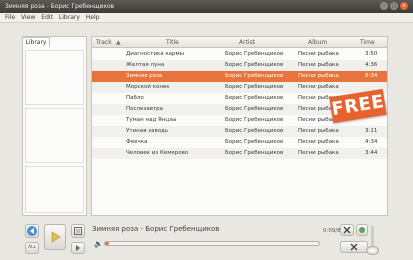 This screenshot has height=260, width=413. I want to click on column-track: Track, so click(104, 42).